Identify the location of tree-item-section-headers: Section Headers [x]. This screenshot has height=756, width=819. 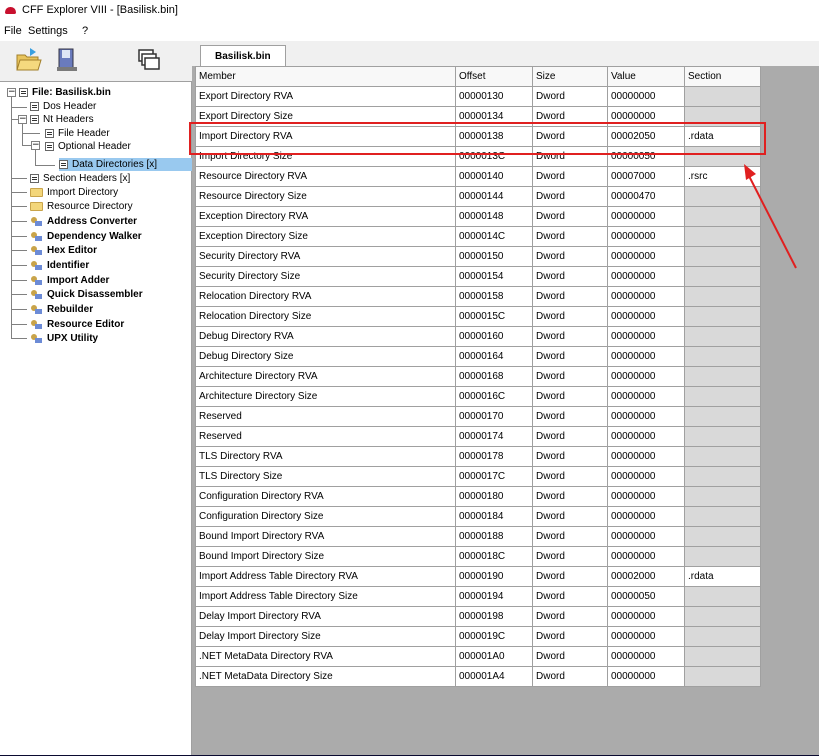
(81, 178).